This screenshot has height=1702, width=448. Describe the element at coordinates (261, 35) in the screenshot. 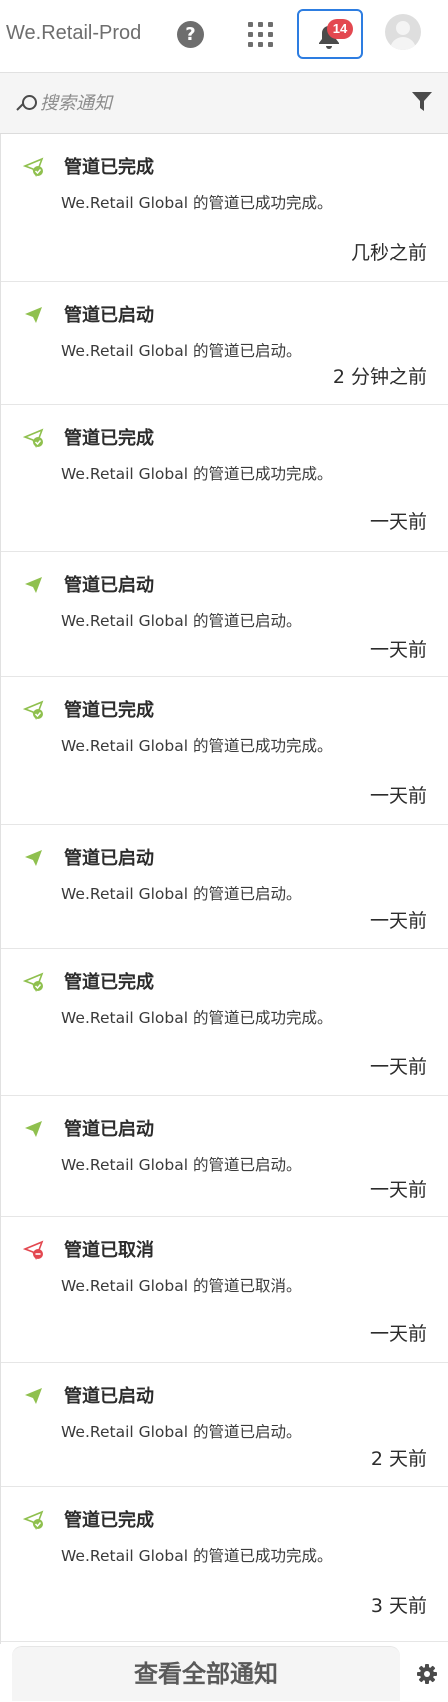

I see `apps-grid-icon` at that location.